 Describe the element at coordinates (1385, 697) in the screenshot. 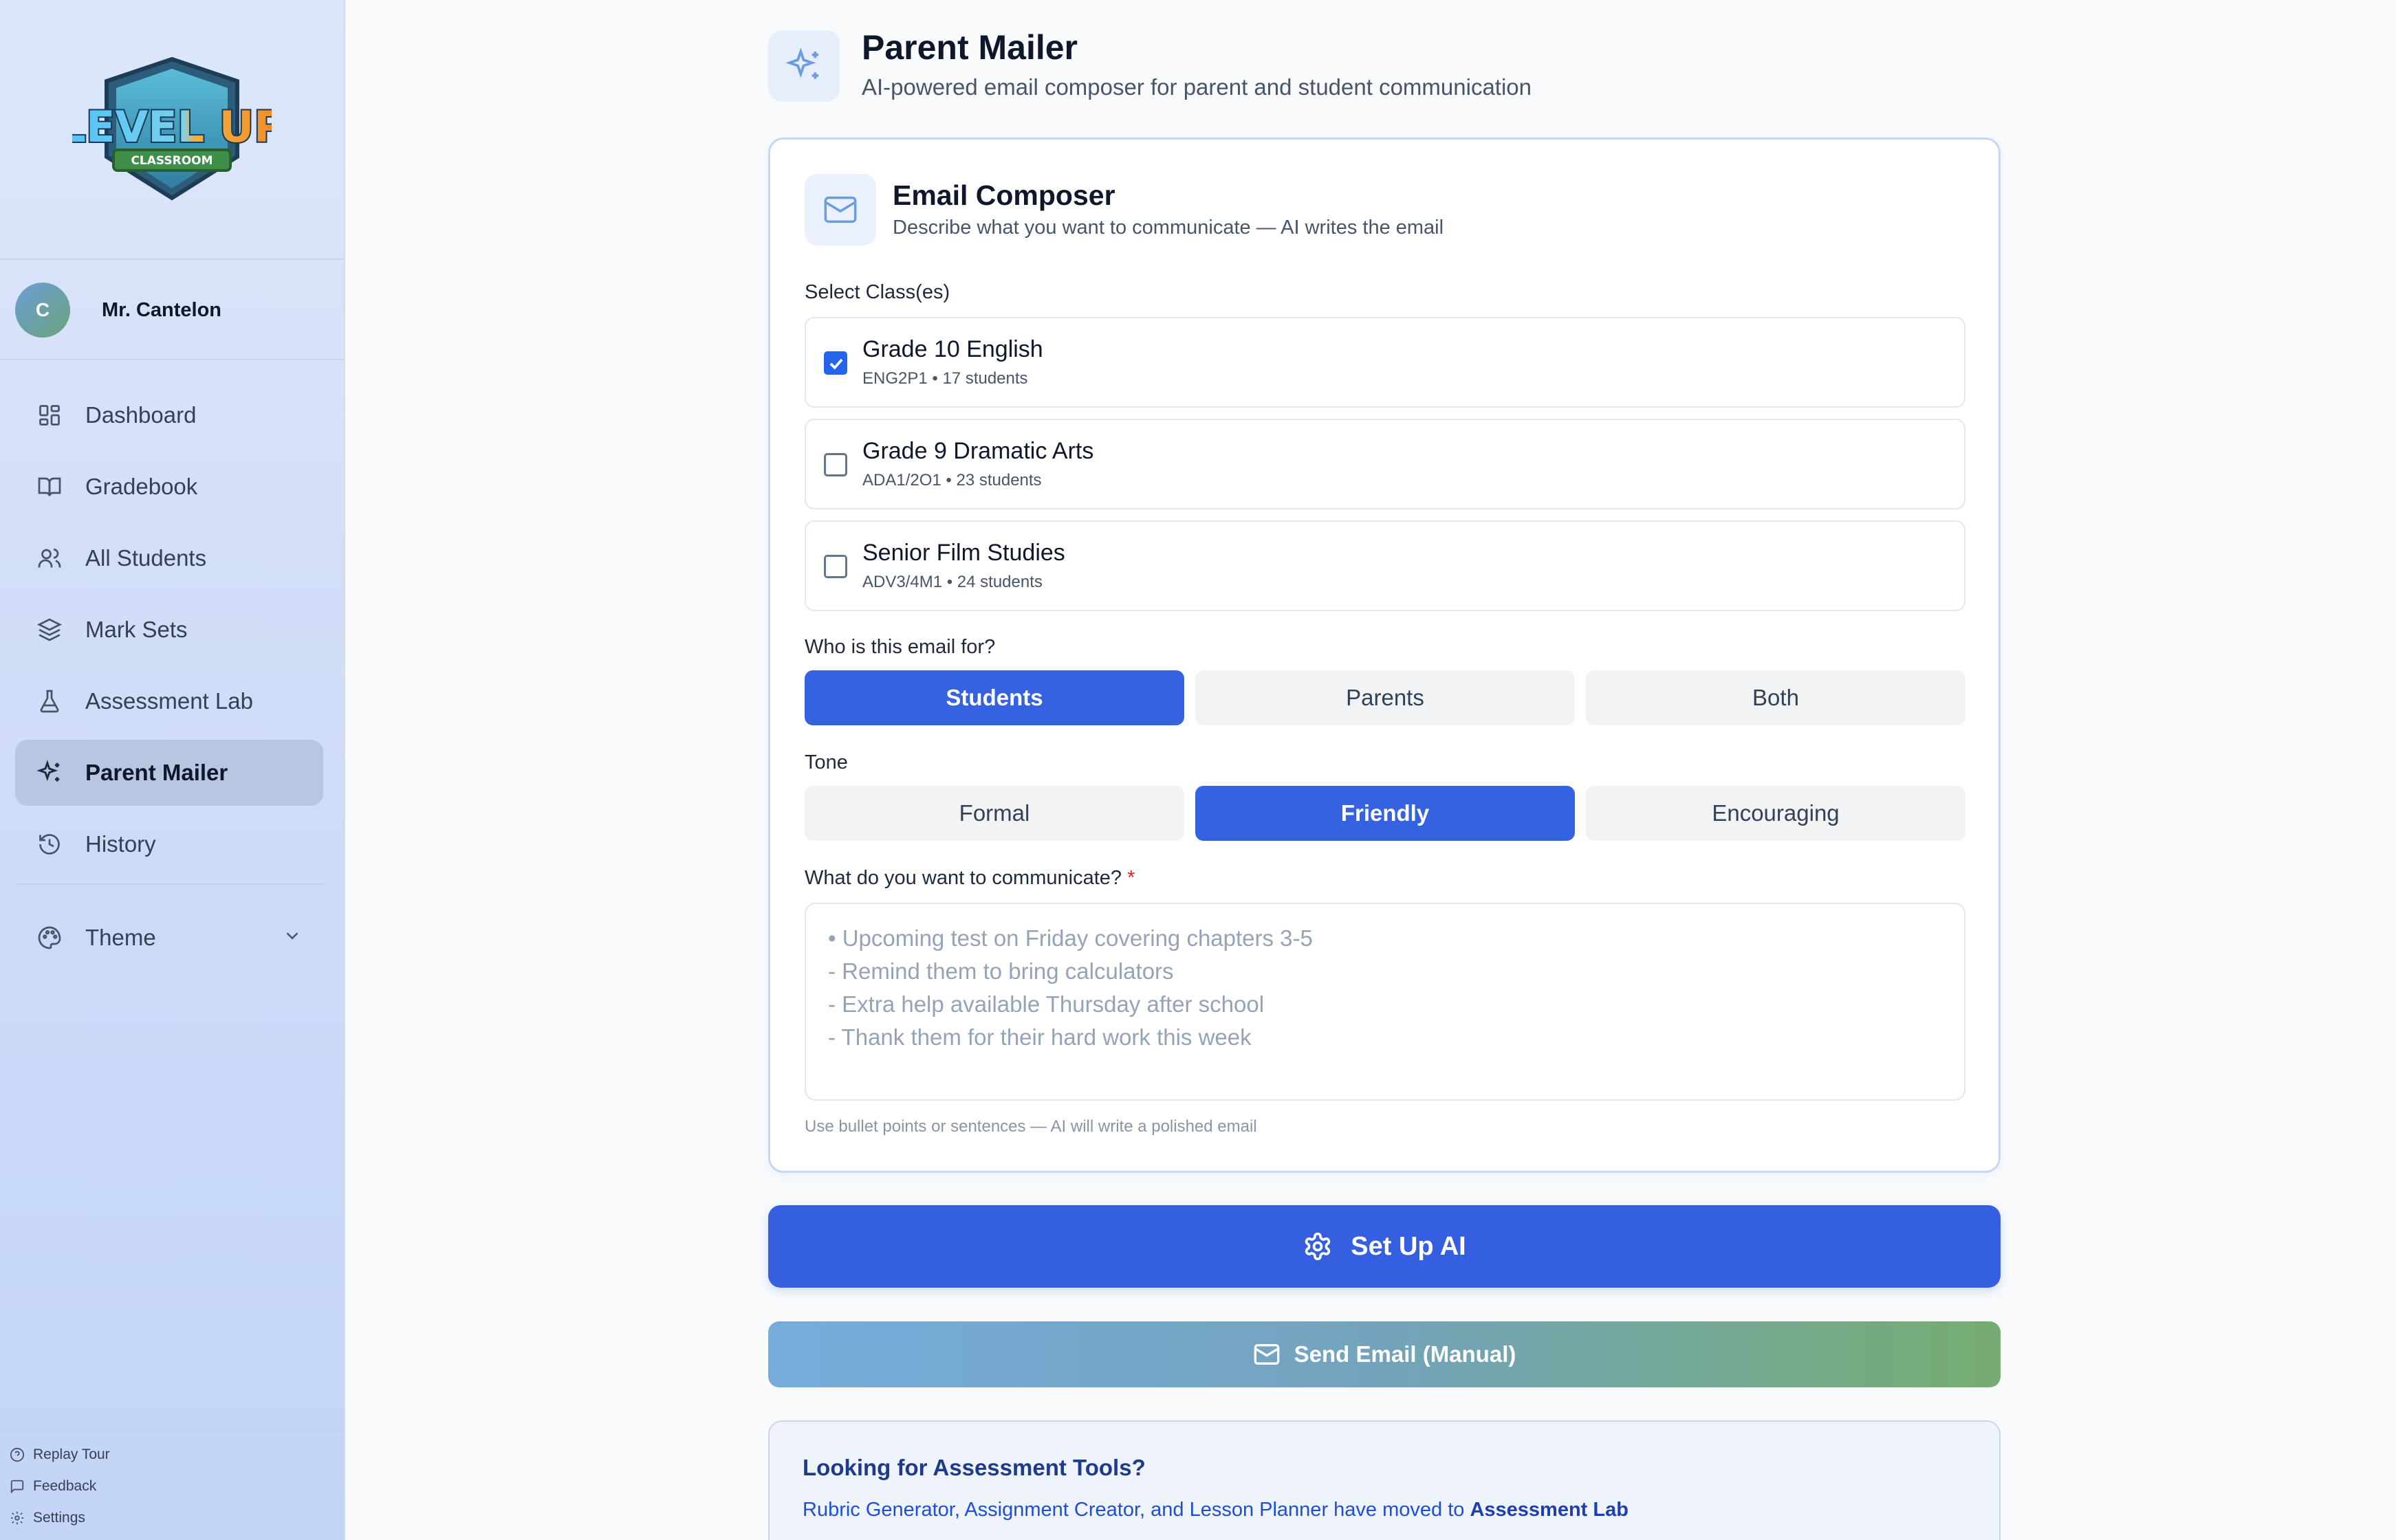

I see `audience-parents-button: Parents` at that location.